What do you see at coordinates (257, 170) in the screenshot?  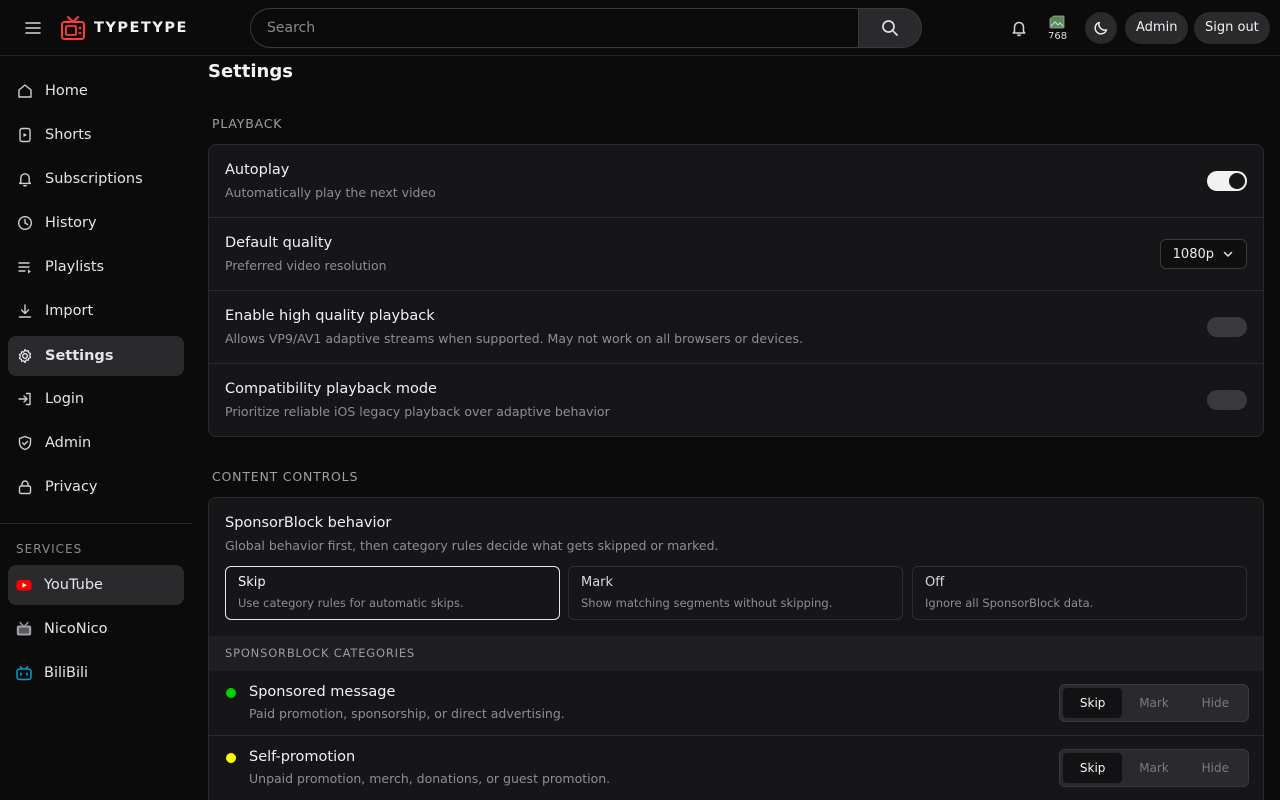 I see `setting-title: Autoplay` at bounding box center [257, 170].